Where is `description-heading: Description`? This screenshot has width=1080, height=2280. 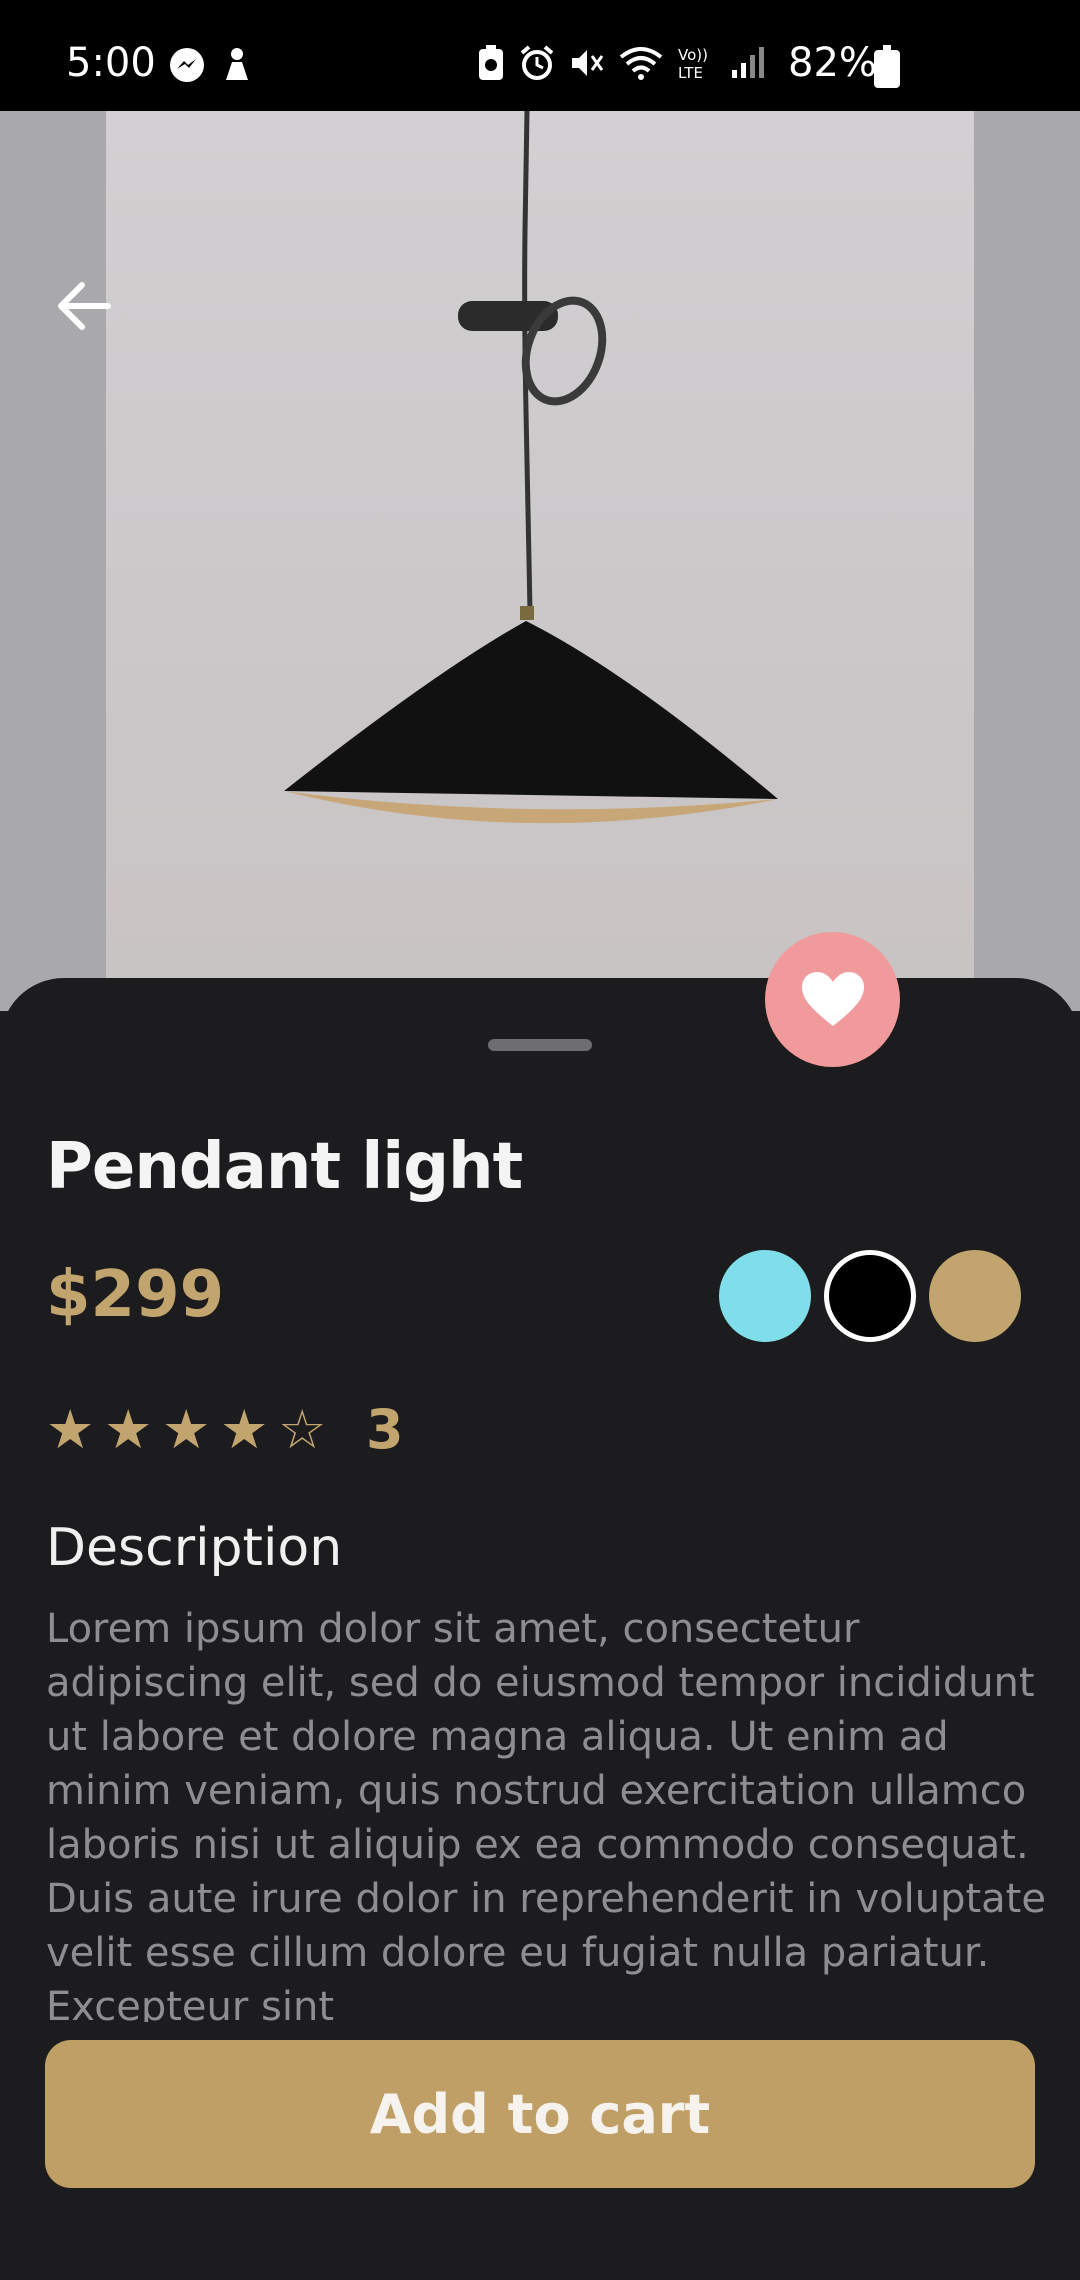
description-heading: Description is located at coordinates (194, 1548).